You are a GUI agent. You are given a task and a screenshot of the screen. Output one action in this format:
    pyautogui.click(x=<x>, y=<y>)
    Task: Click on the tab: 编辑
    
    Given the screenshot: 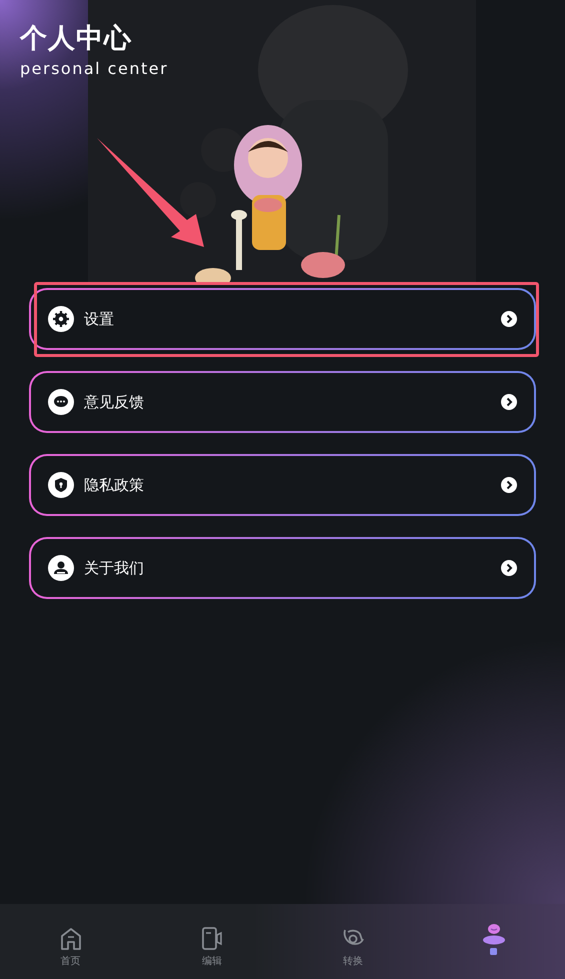 What is the action you would take?
    pyautogui.click(x=211, y=941)
    